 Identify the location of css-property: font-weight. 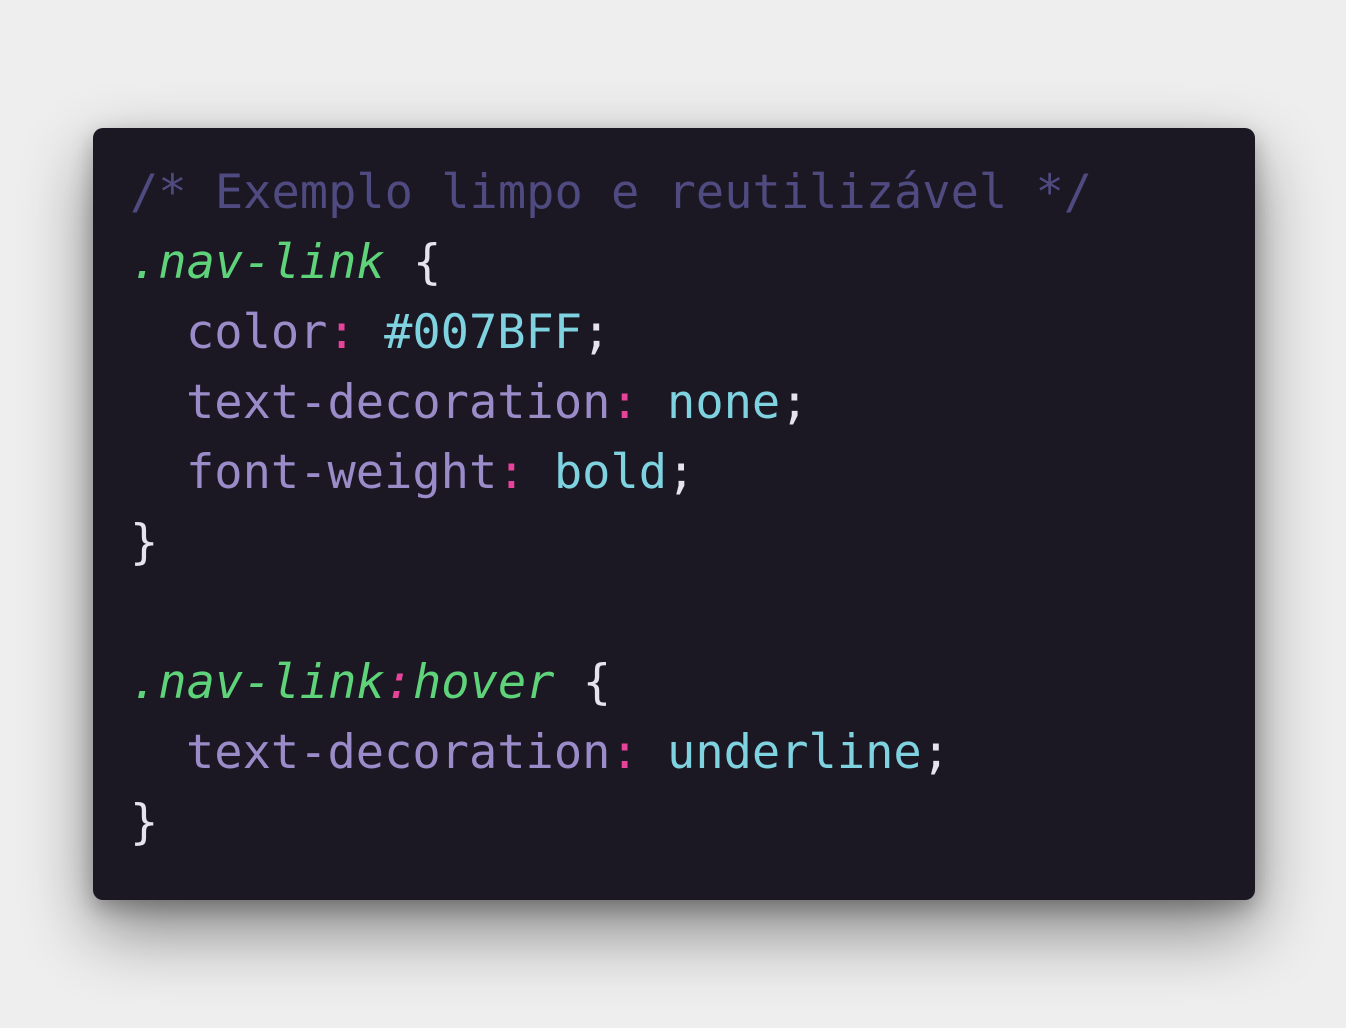
(342, 472).